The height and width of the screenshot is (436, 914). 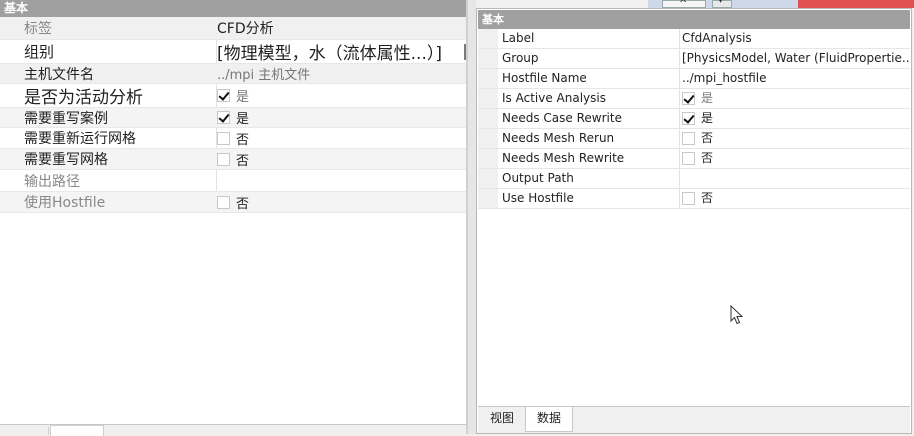 I want to click on row-value: CFD分析, so click(x=341, y=28).